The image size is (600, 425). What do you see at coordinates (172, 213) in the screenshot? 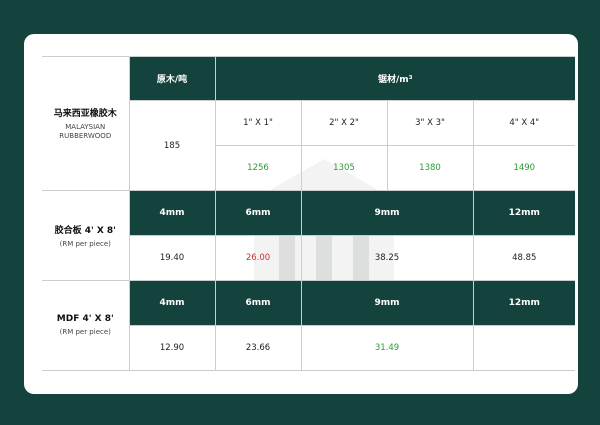
I see `plywood-4mm-header: 4mm` at bounding box center [172, 213].